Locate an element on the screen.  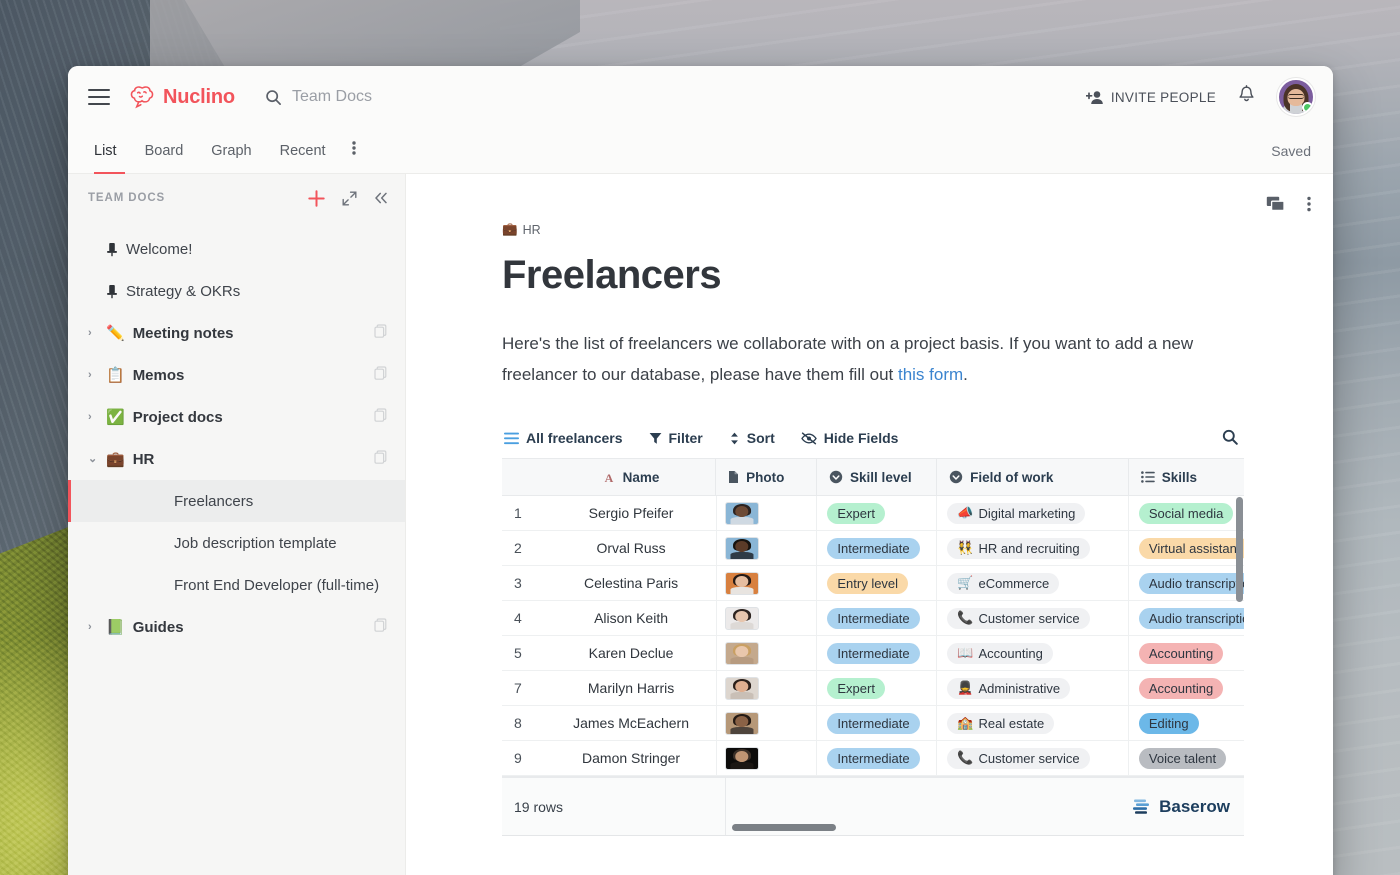
cell-skills: Editing is located at coordinates (1186, 723).